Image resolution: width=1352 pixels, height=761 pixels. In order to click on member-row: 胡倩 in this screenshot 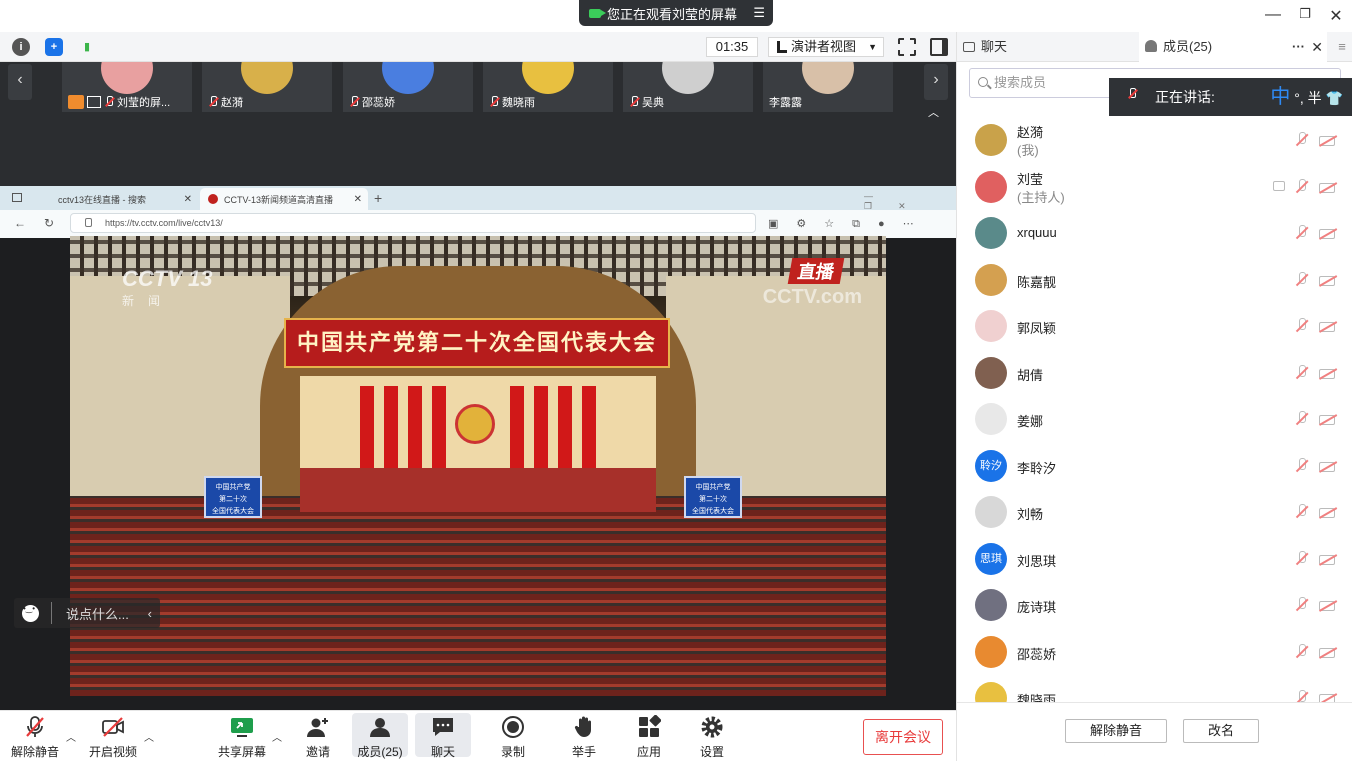, I will do `click(1154, 374)`.